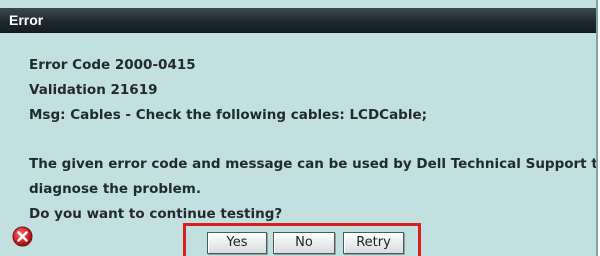 This screenshot has width=600, height=256. I want to click on error-code-text: Error Code 2000-0415, so click(112, 65).